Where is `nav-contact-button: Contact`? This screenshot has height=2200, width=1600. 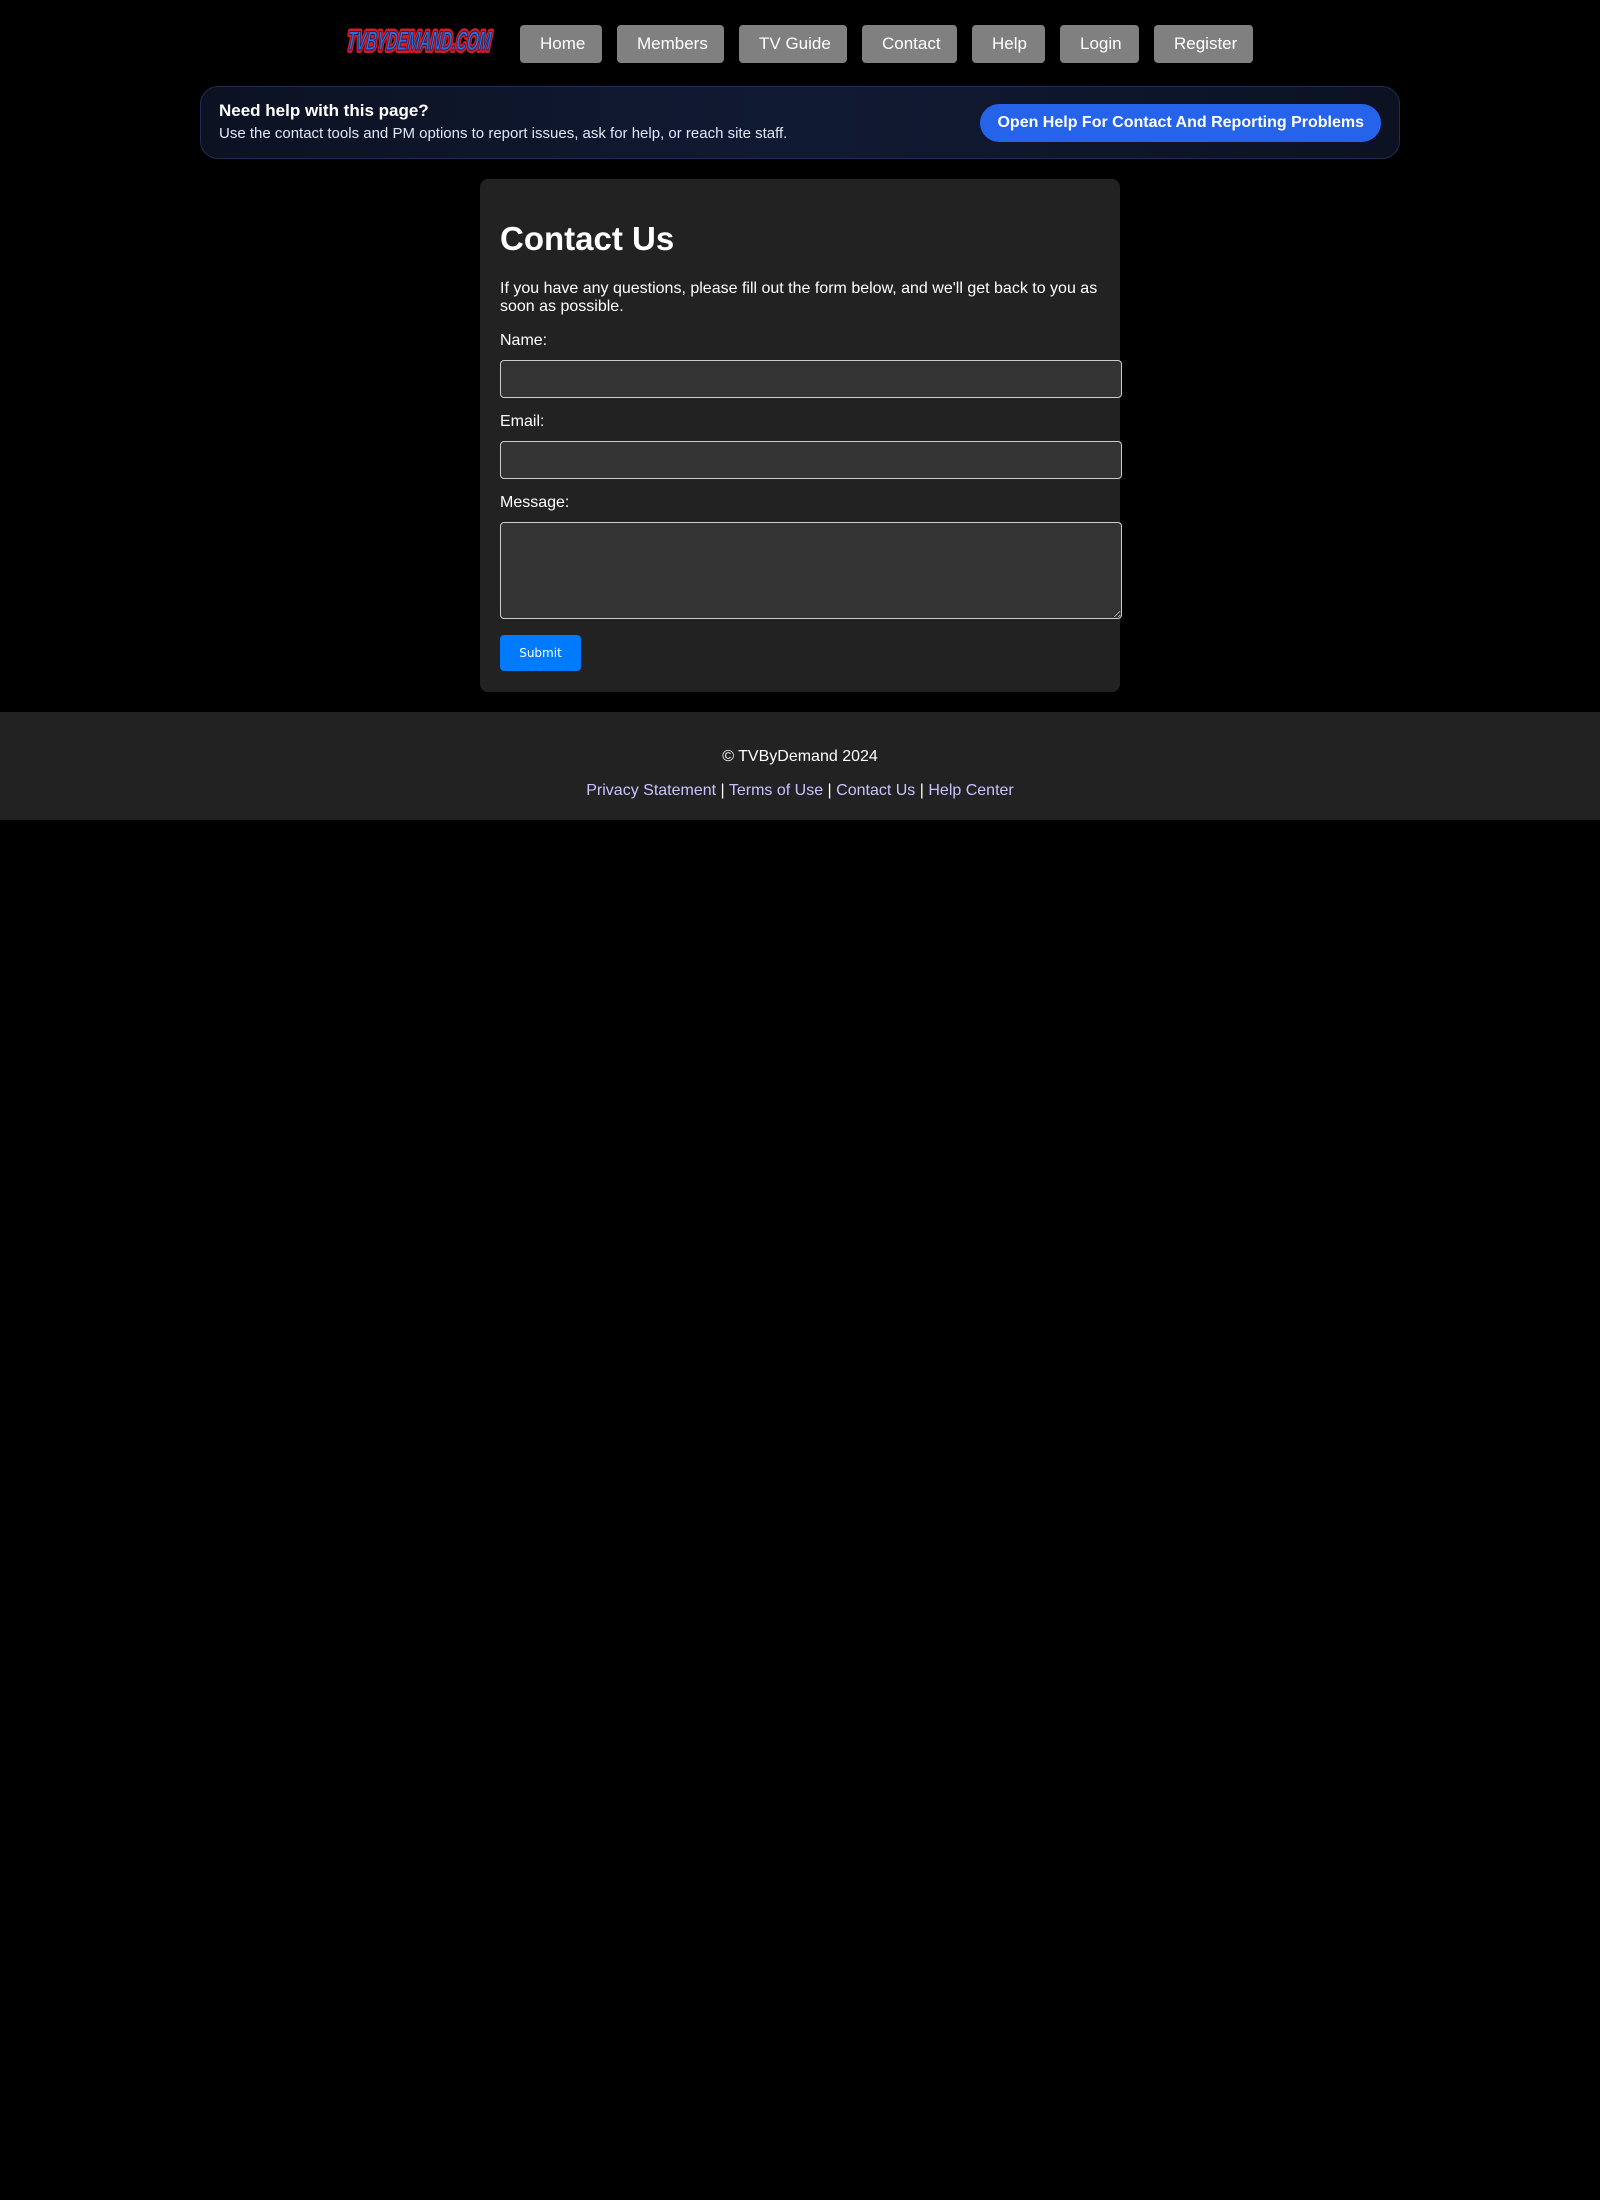
nav-contact-button: Contact is located at coordinates (909, 44).